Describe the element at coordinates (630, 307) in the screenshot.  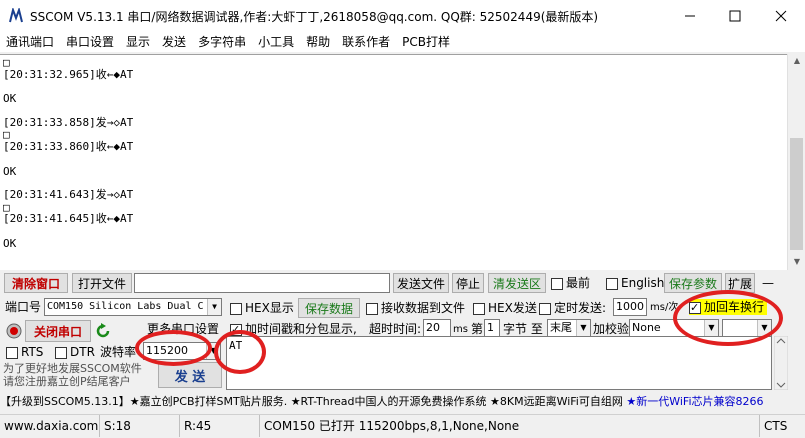
I see `timed-interval-input: 1000` at that location.